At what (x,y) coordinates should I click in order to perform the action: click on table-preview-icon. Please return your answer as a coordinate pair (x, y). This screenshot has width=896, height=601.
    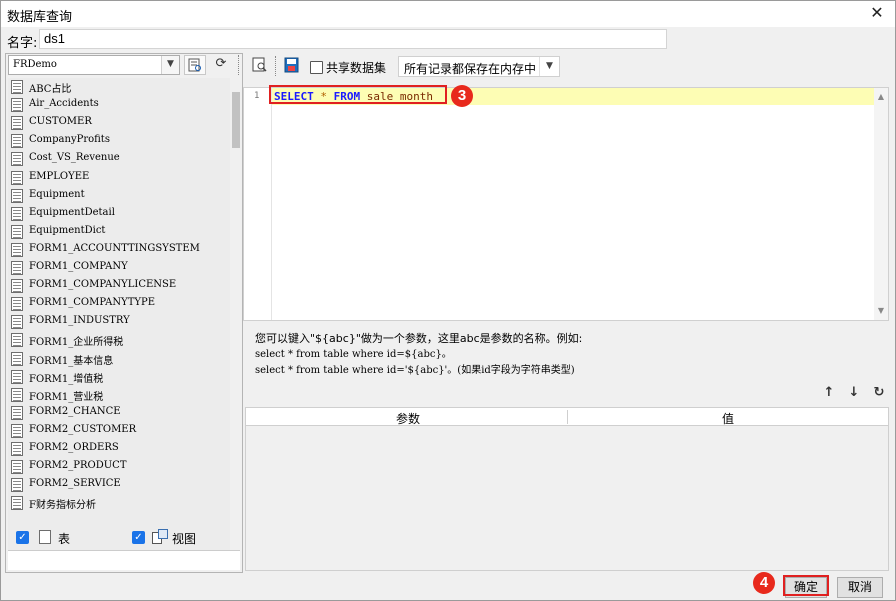
    Looking at the image, I should click on (195, 65).